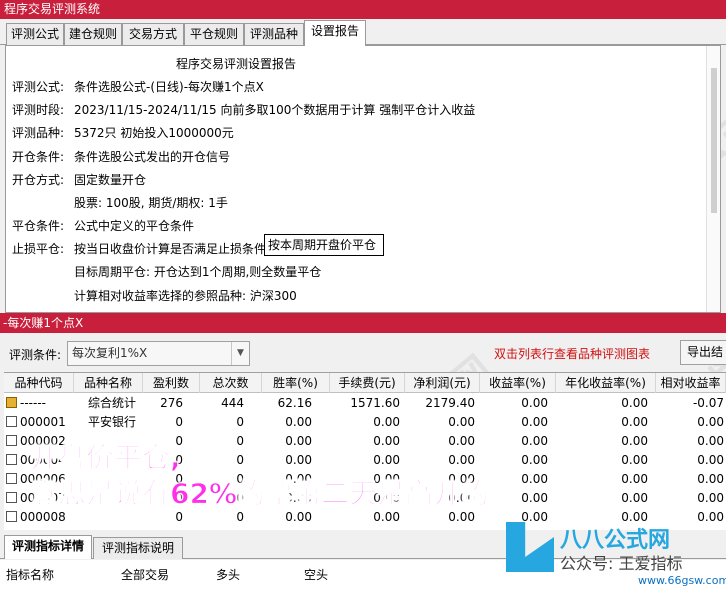 The height and width of the screenshot is (592, 726). Describe the element at coordinates (236, 64) in the screenshot. I see `report-heading: 程序交易评测设置报告` at that location.